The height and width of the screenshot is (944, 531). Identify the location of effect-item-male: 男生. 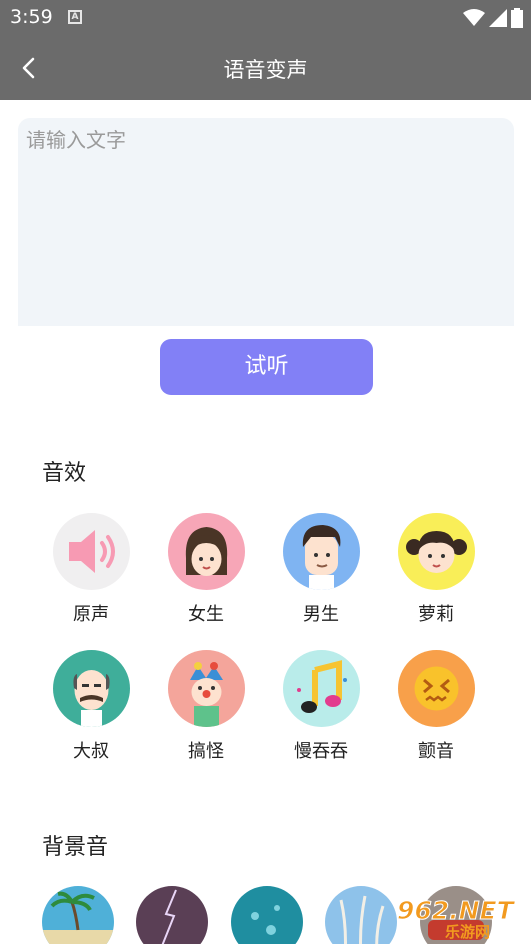
(321, 569).